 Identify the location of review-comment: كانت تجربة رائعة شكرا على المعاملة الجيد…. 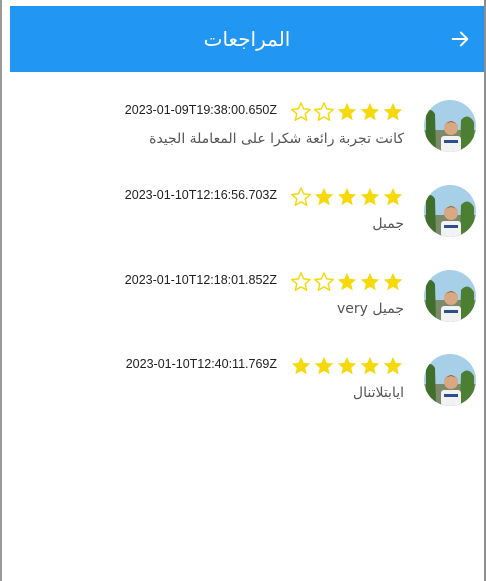
(276, 139).